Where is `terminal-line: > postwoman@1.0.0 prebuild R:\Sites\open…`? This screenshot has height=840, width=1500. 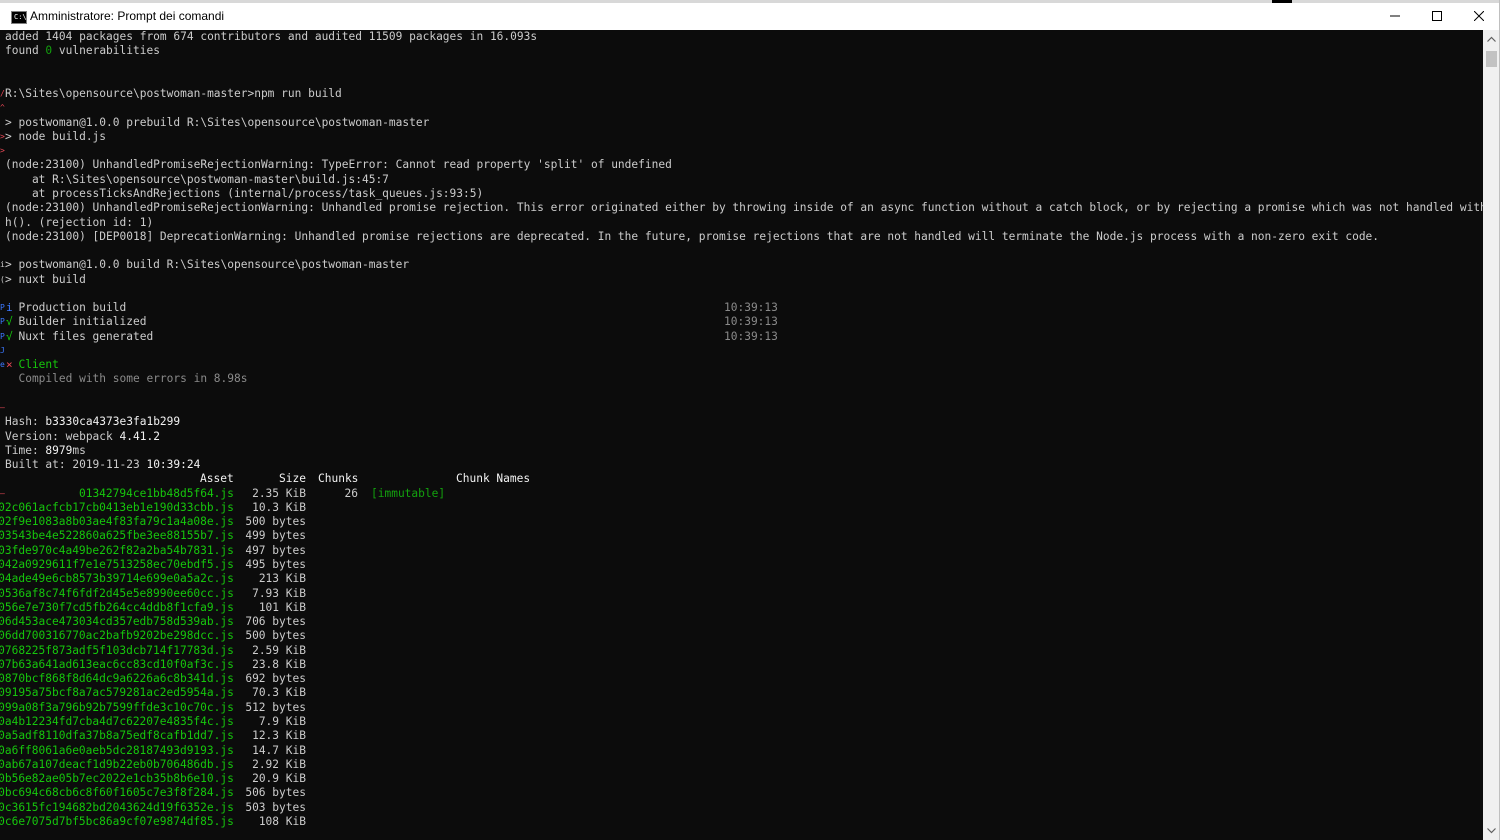 terminal-line: > postwoman@1.0.0 prebuild R:\Sites\open… is located at coordinates (217, 123).